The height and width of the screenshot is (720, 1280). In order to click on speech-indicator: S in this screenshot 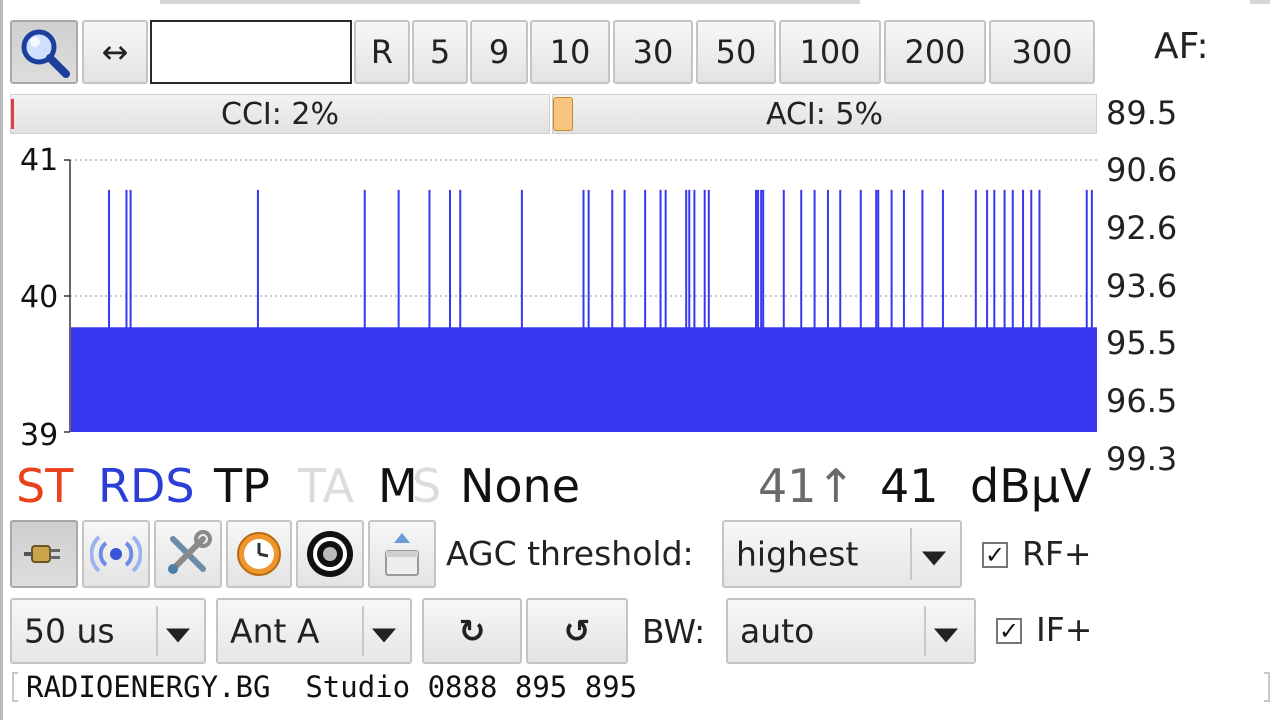, I will do `click(427, 486)`.